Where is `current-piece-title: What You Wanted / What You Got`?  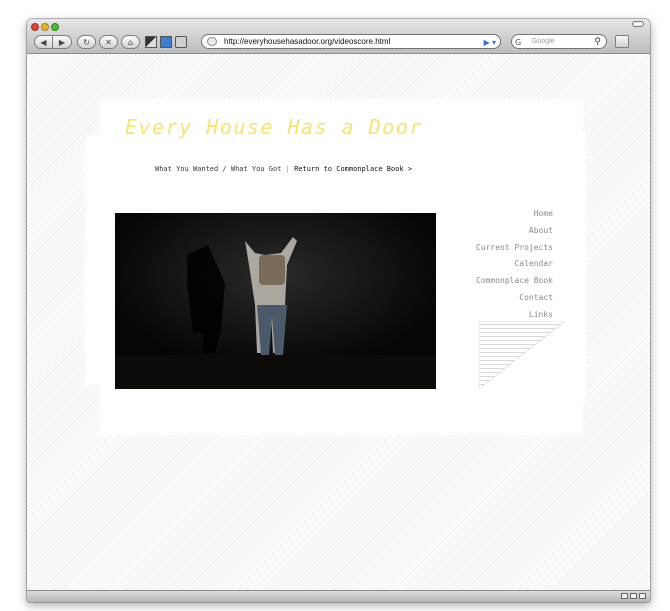
current-piece-title: What You Wanted / What You Got is located at coordinates (218, 169).